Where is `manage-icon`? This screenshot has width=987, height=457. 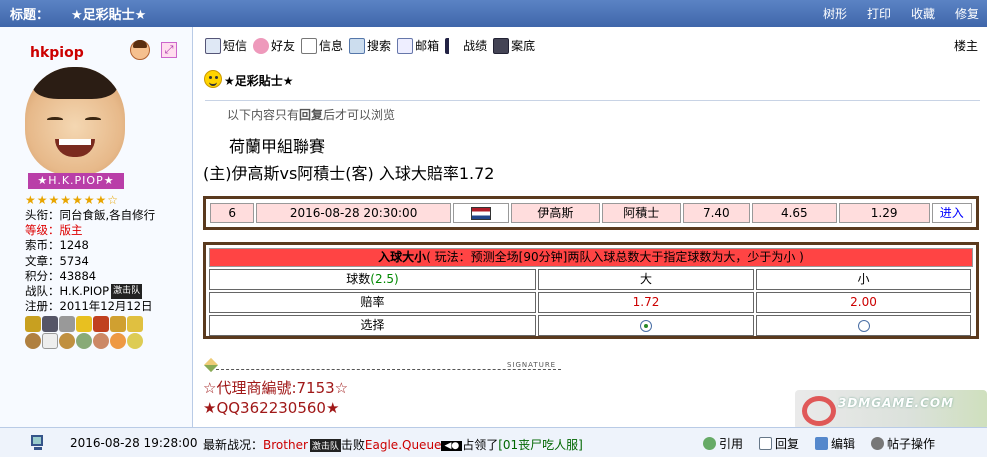 manage-icon is located at coordinates (878, 443).